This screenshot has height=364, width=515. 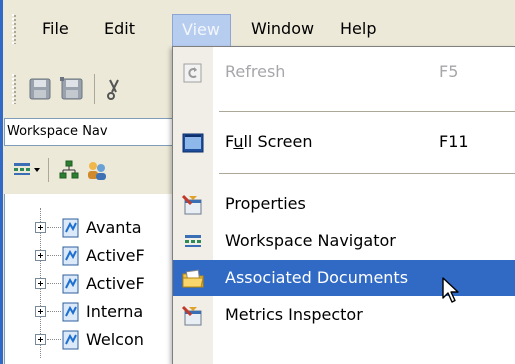 What do you see at coordinates (55, 29) in the screenshot?
I see `menu-file: File` at bounding box center [55, 29].